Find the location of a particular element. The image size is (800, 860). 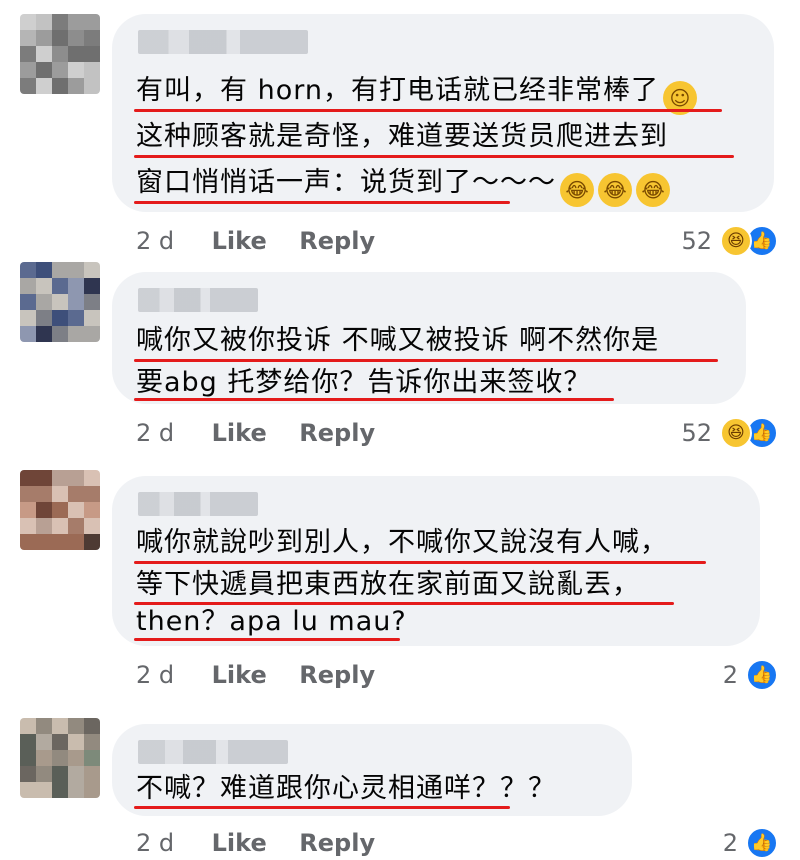

haha-reaction-icon: 😆 is located at coordinates (736, 433).